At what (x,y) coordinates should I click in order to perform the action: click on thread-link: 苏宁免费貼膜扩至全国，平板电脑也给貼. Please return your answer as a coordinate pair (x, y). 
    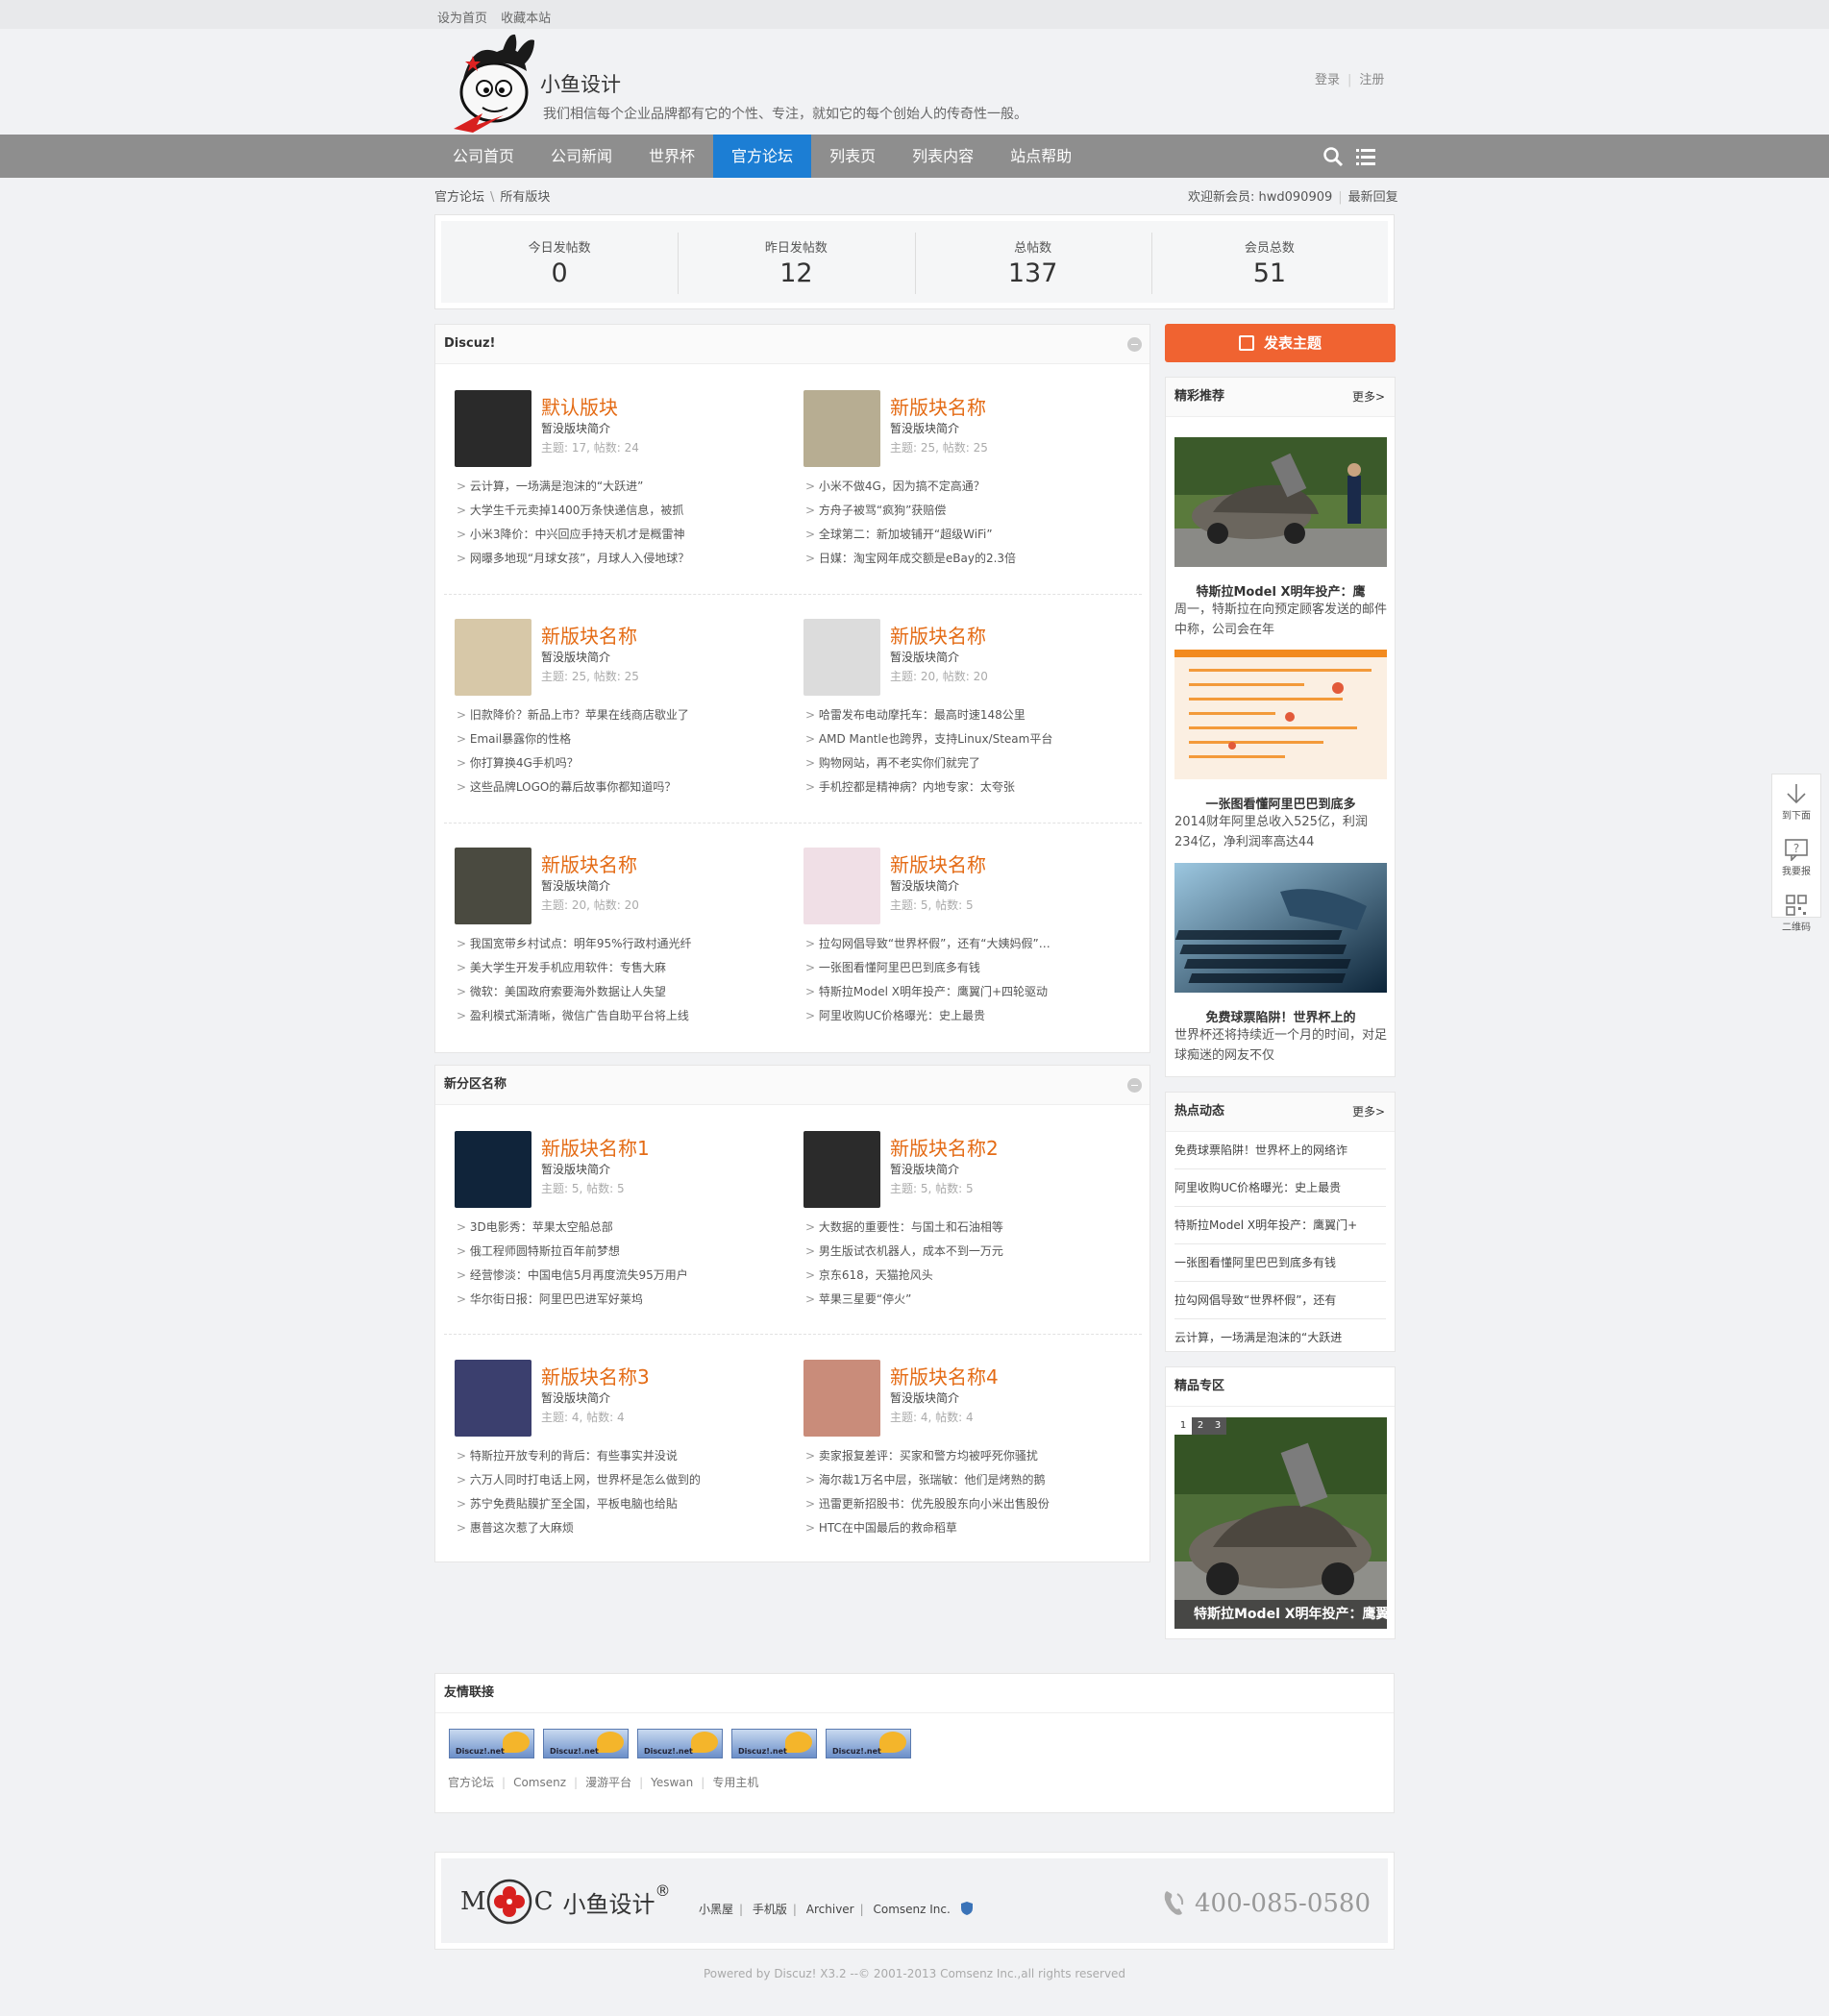
    Looking at the image, I should click on (620, 1504).